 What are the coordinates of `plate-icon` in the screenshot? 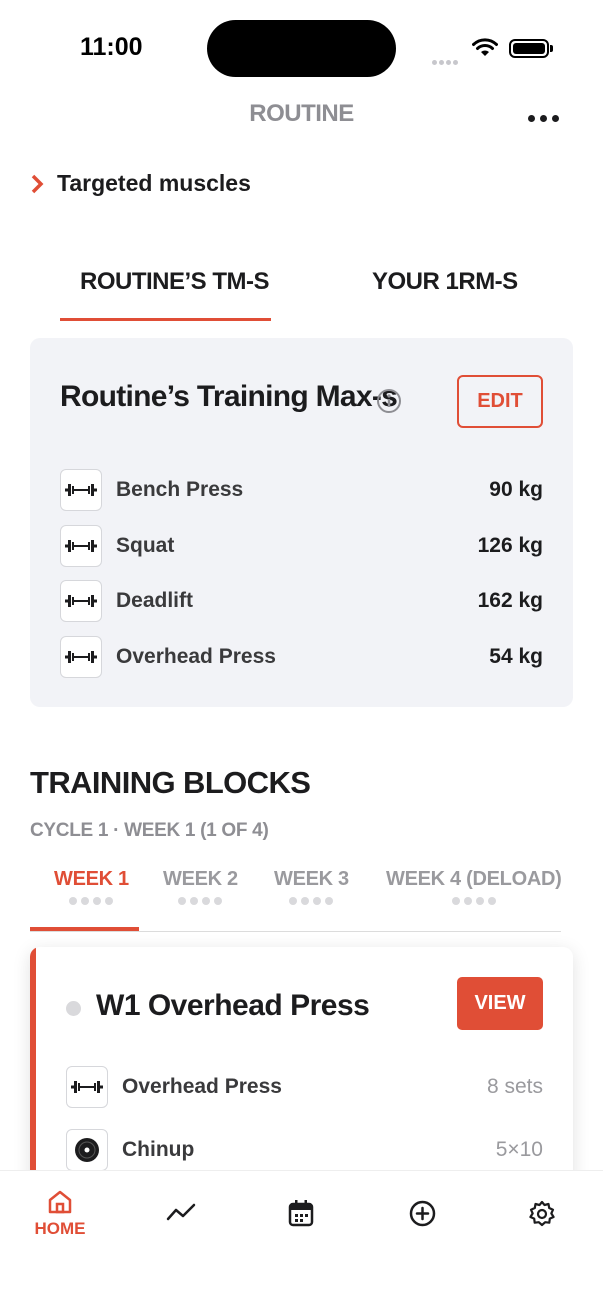 It's located at (87, 1150).